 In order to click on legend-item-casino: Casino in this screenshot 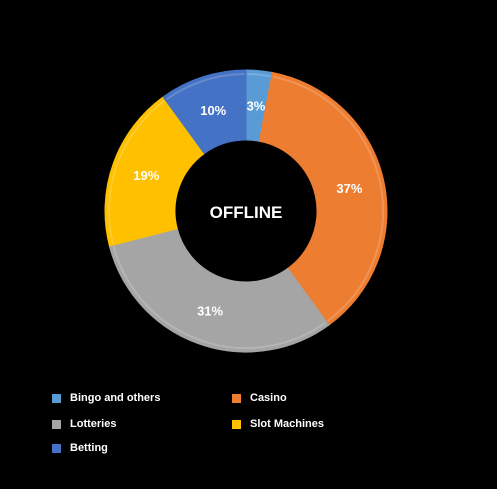, I will do `click(259, 398)`.